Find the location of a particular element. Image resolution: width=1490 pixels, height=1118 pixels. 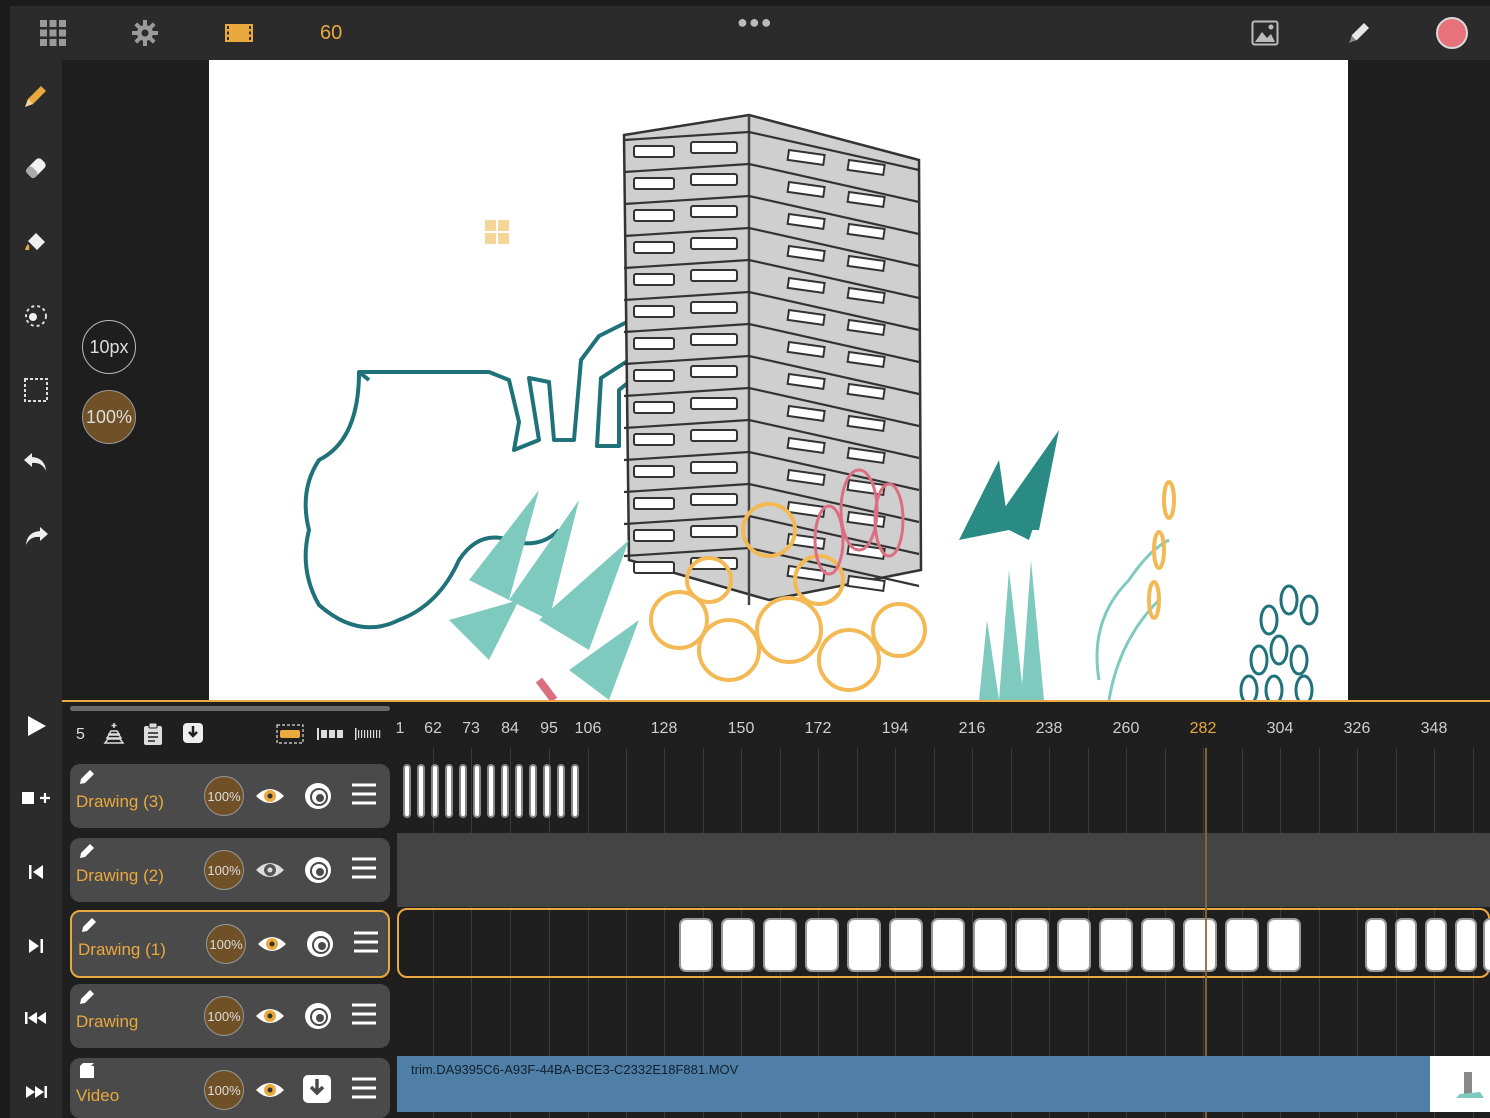

ruler-tick: 260 is located at coordinates (1126, 728).